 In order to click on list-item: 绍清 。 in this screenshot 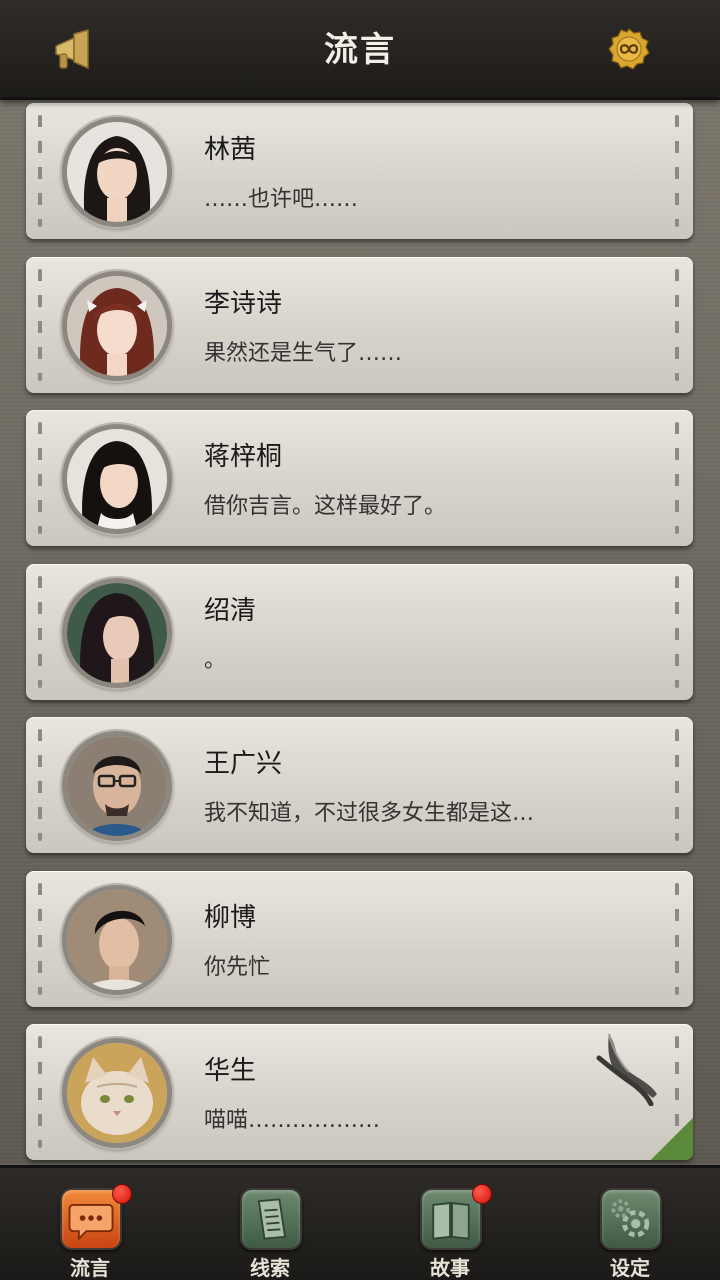, I will do `click(359, 632)`.